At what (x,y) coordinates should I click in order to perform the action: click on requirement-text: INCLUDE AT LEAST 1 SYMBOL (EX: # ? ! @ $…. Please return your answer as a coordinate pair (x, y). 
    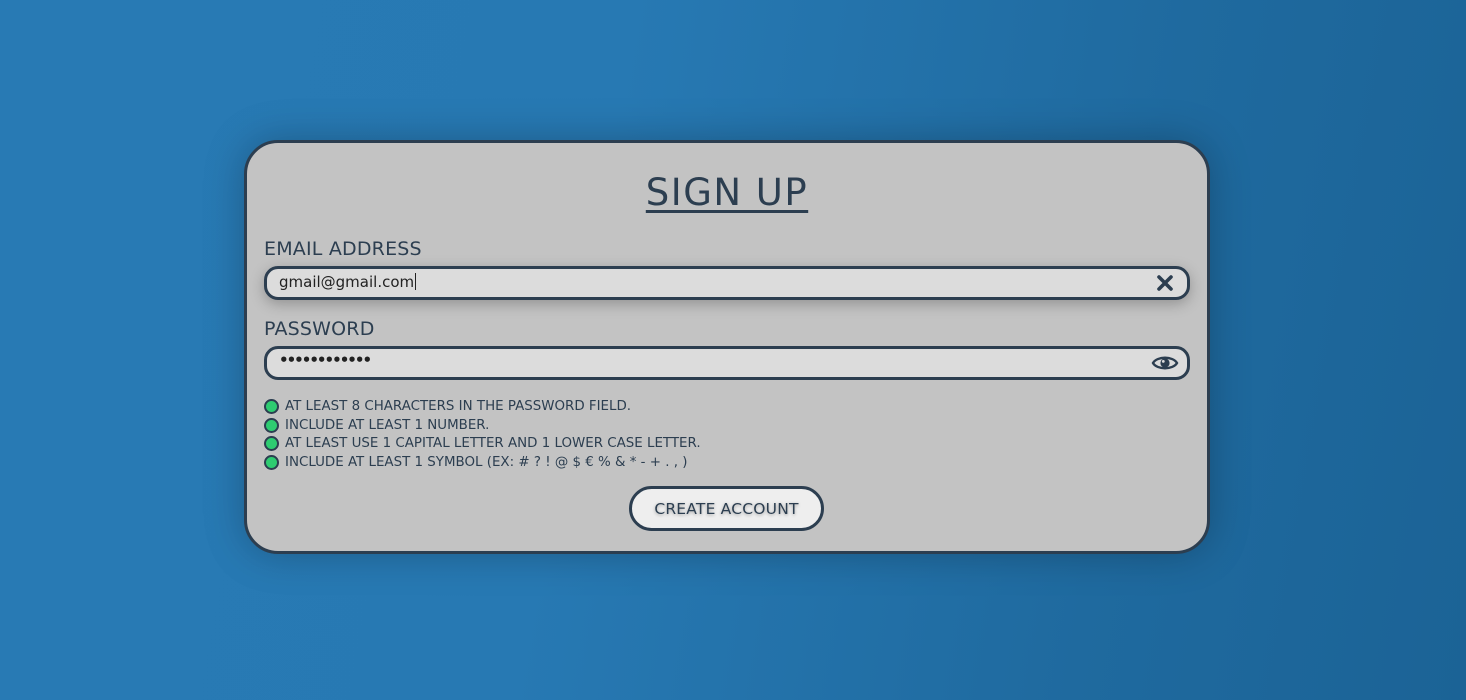
    Looking at the image, I should click on (486, 462).